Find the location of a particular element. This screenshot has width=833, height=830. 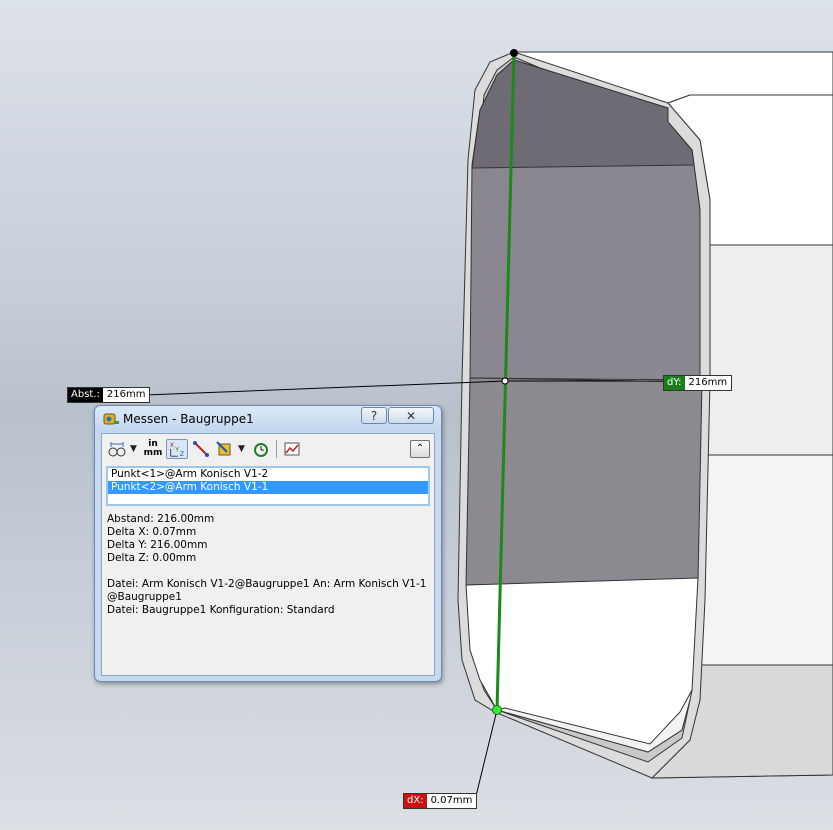

units-bottom-label: mm is located at coordinates (153, 453).